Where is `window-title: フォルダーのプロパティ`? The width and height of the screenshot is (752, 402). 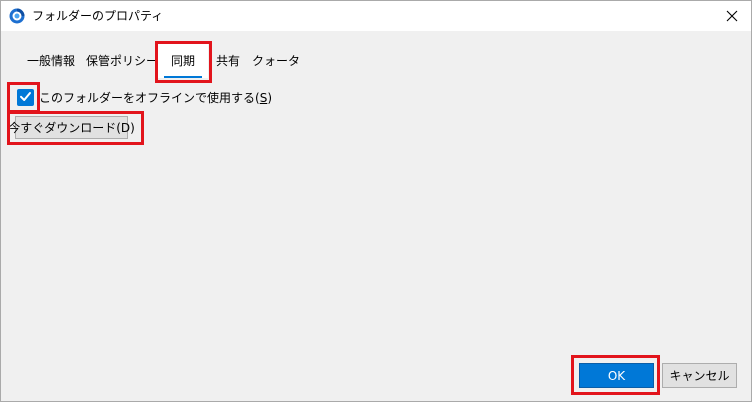 window-title: フォルダーのプロパティ is located at coordinates (98, 16).